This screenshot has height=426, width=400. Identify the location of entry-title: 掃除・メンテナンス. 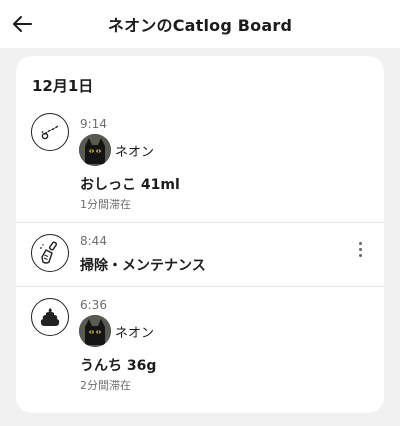
(143, 266).